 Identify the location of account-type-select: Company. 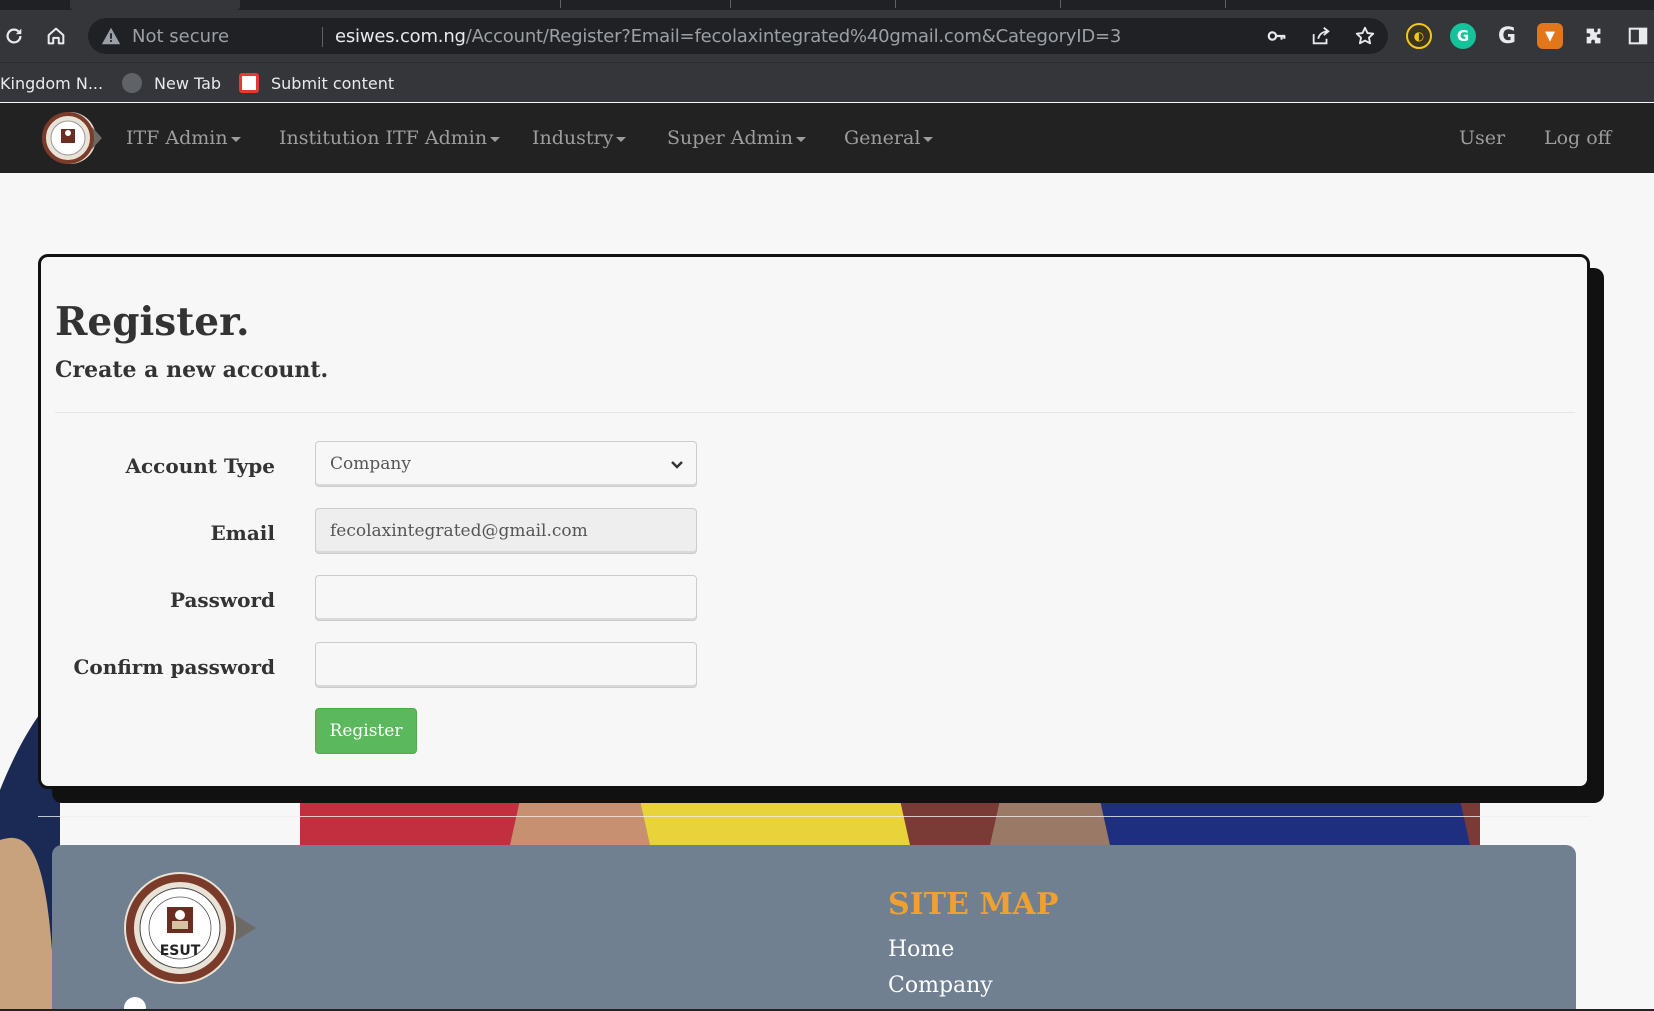
(506, 464).